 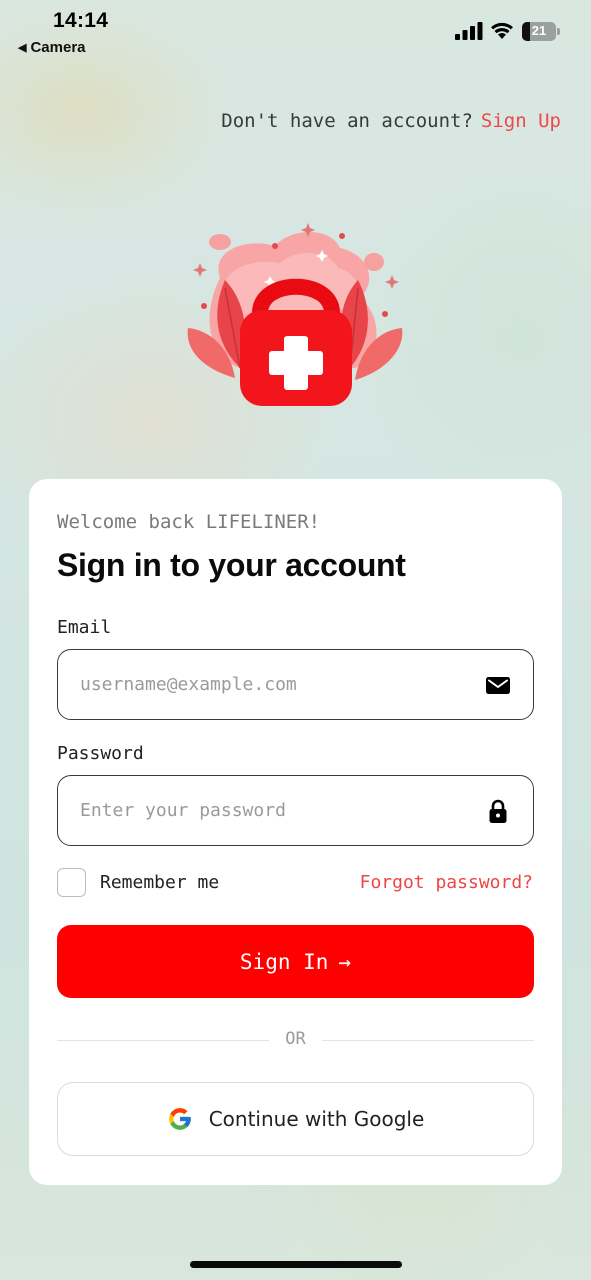 I want to click on page-title: Sign in to your account, so click(x=231, y=565).